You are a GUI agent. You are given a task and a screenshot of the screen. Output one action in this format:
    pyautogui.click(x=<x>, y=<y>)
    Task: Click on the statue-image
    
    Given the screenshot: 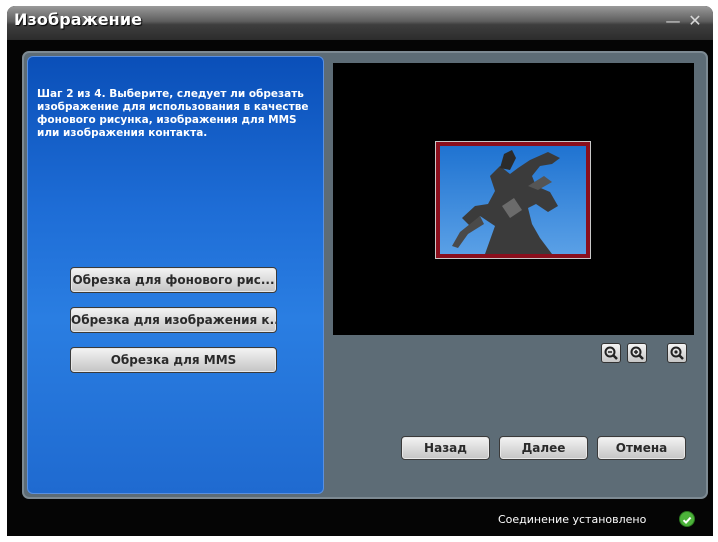 What is the action you would take?
    pyautogui.click(x=513, y=200)
    